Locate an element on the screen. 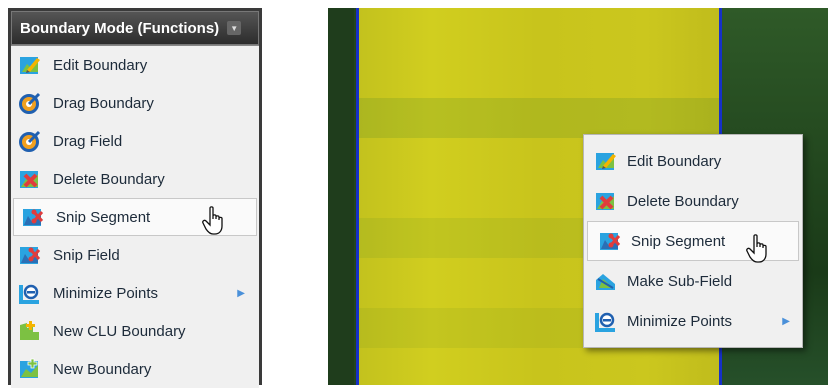 The image size is (828, 388). menu-item-minimize-points: Minimize Points ▶ is located at coordinates (135, 293).